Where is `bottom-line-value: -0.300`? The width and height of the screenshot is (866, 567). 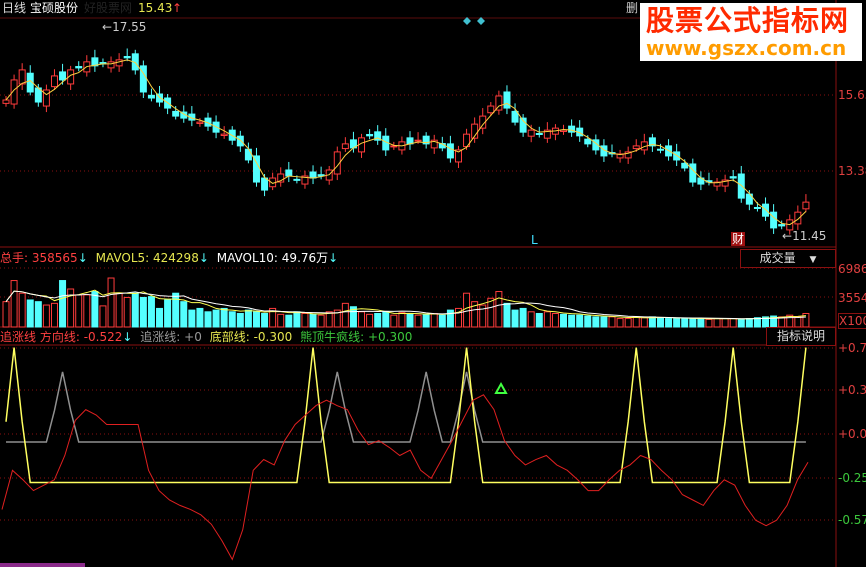 bottom-line-value: -0.300 is located at coordinates (273, 337).